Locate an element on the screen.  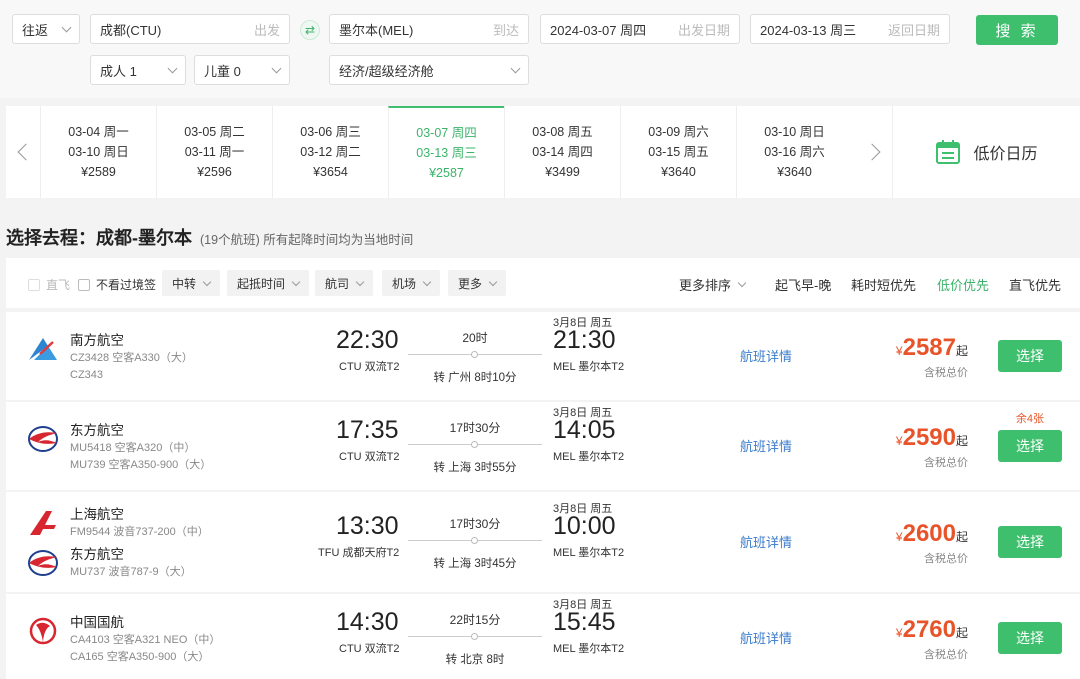
direct-label: 直飞 is located at coordinates (58, 285).